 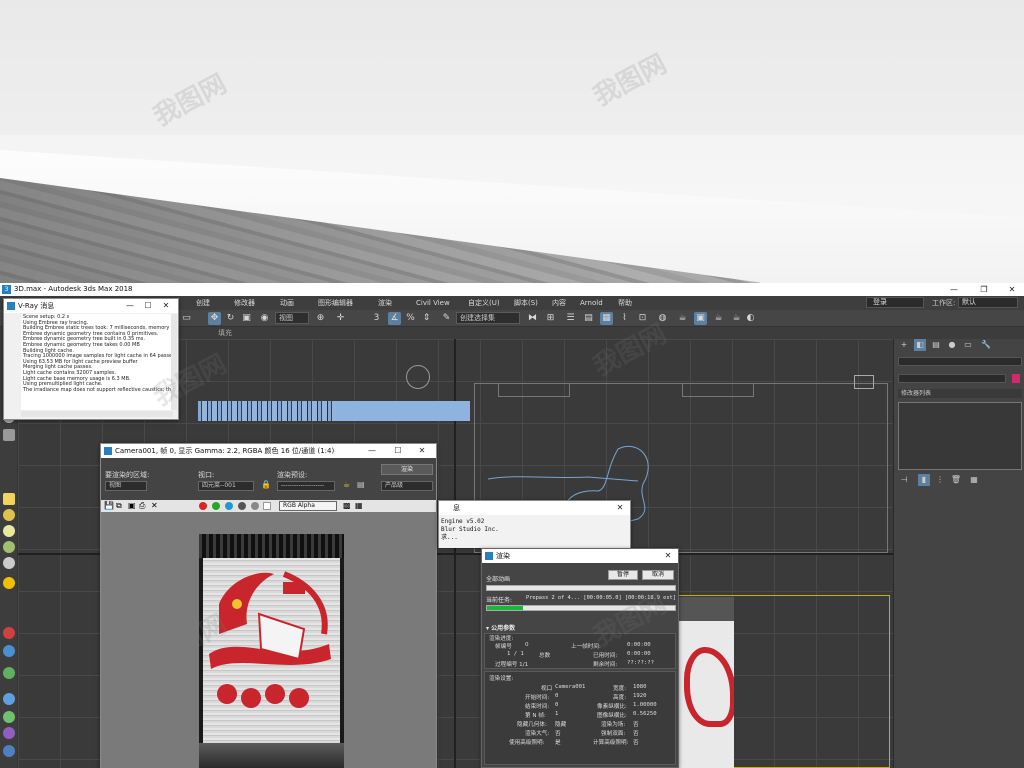 I want to click on hierarchy-tab-icon: ▤, so click(x=936, y=345).